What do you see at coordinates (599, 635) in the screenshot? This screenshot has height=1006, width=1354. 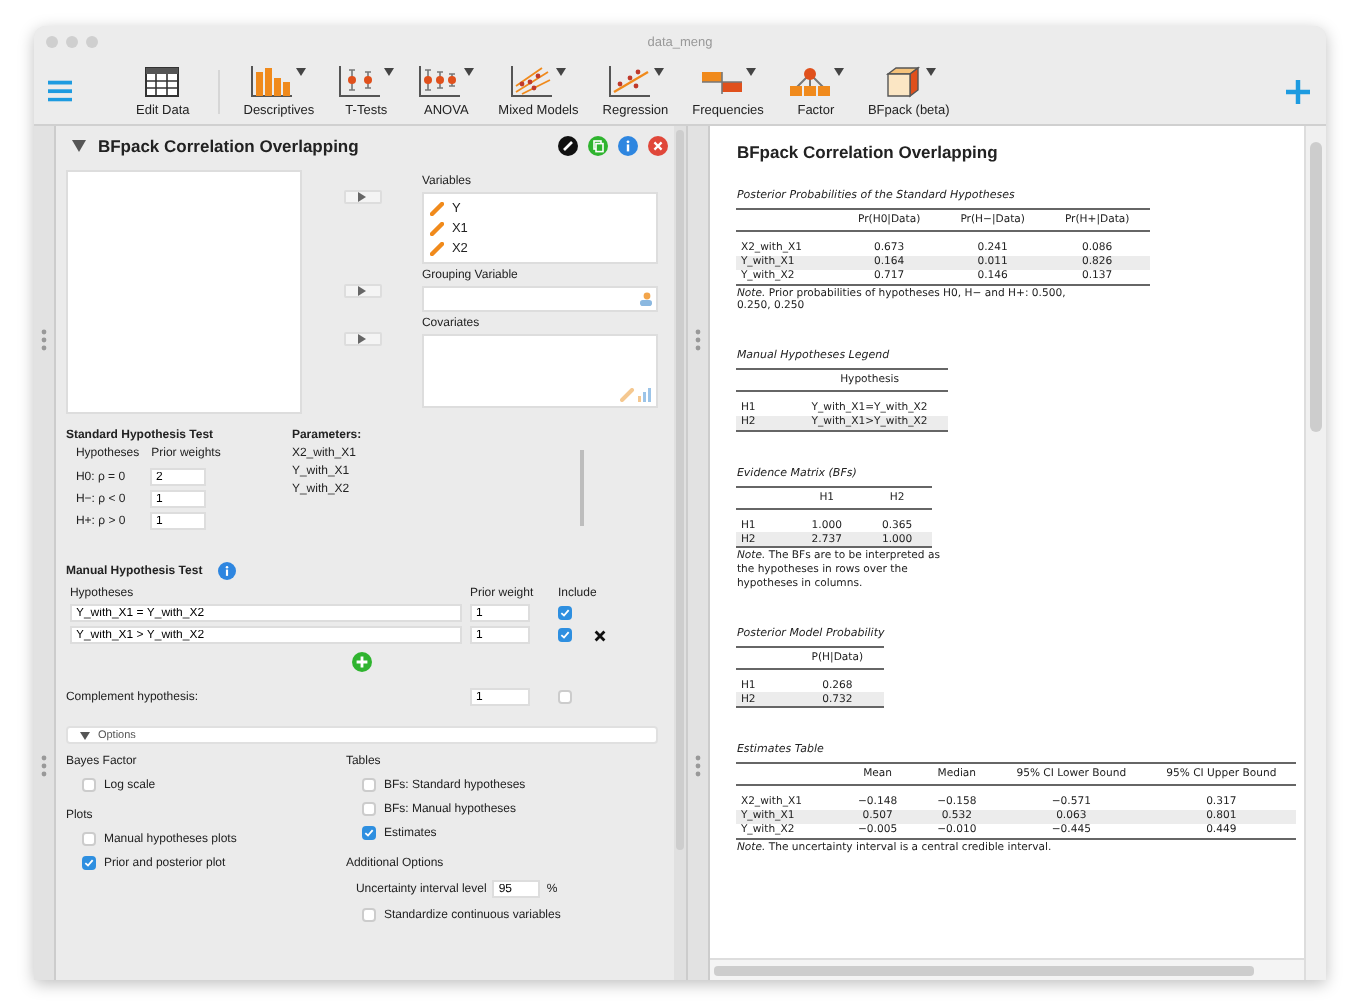 I see `delete-icon` at bounding box center [599, 635].